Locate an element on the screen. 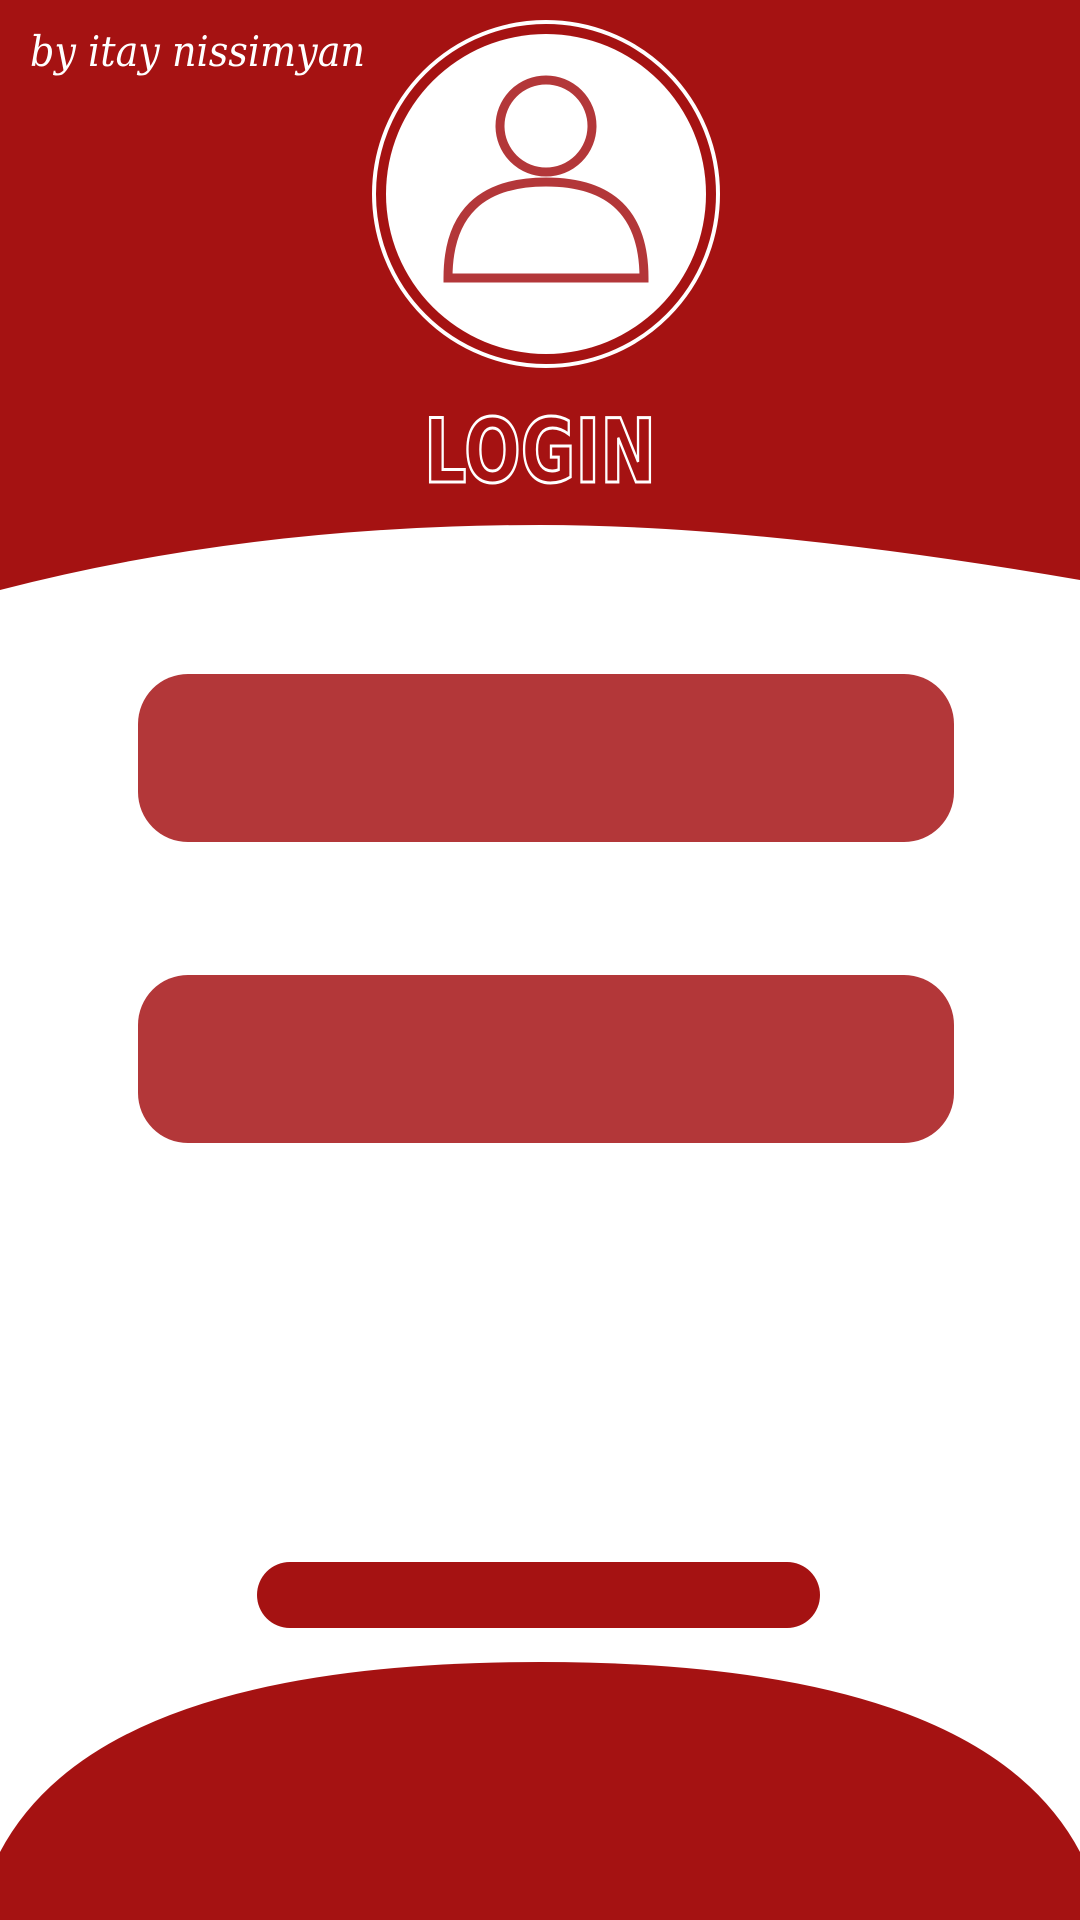 The height and width of the screenshot is (1920, 1080). footer-background is located at coordinates (540, 1791).